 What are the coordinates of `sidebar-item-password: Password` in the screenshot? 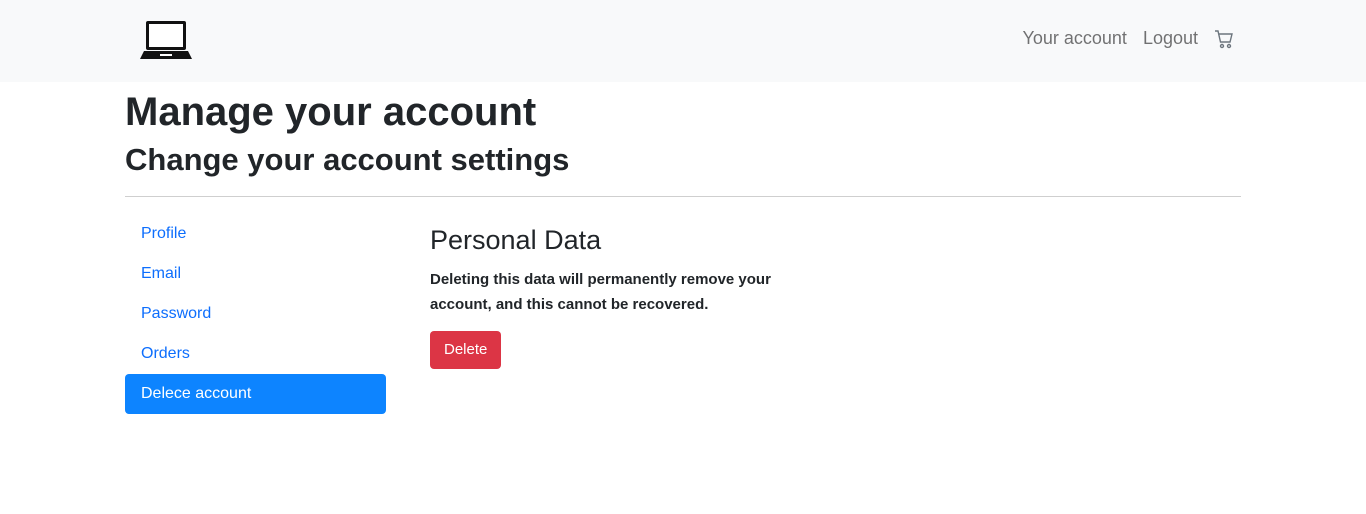 It's located at (255, 314).